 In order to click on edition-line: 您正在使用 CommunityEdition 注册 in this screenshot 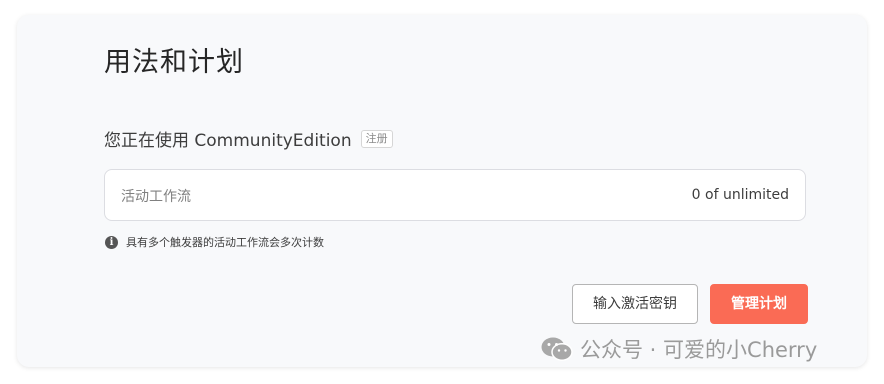, I will do `click(248, 138)`.